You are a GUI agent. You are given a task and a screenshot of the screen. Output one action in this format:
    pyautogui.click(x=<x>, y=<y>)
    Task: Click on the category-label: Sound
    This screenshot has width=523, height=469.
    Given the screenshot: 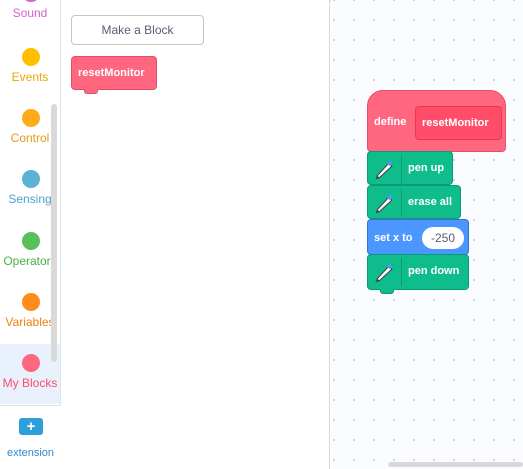 What is the action you would take?
    pyautogui.click(x=30, y=13)
    